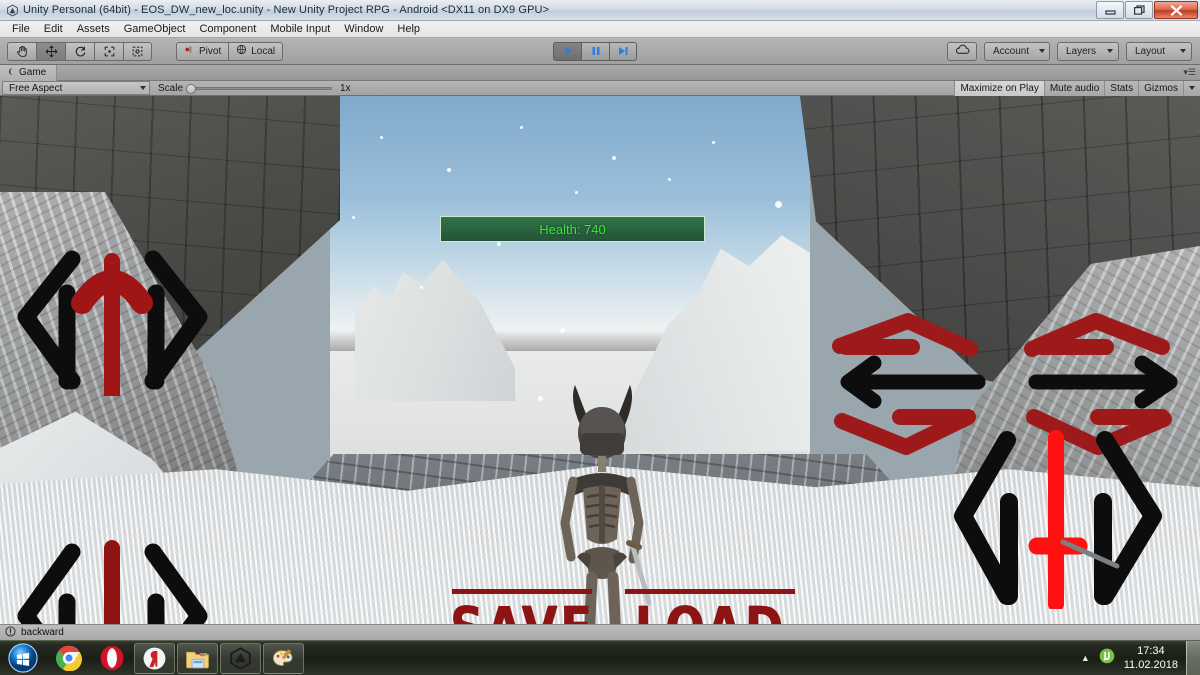 This screenshot has width=1200, height=675. I want to click on tab-game: Game, so click(29, 72).